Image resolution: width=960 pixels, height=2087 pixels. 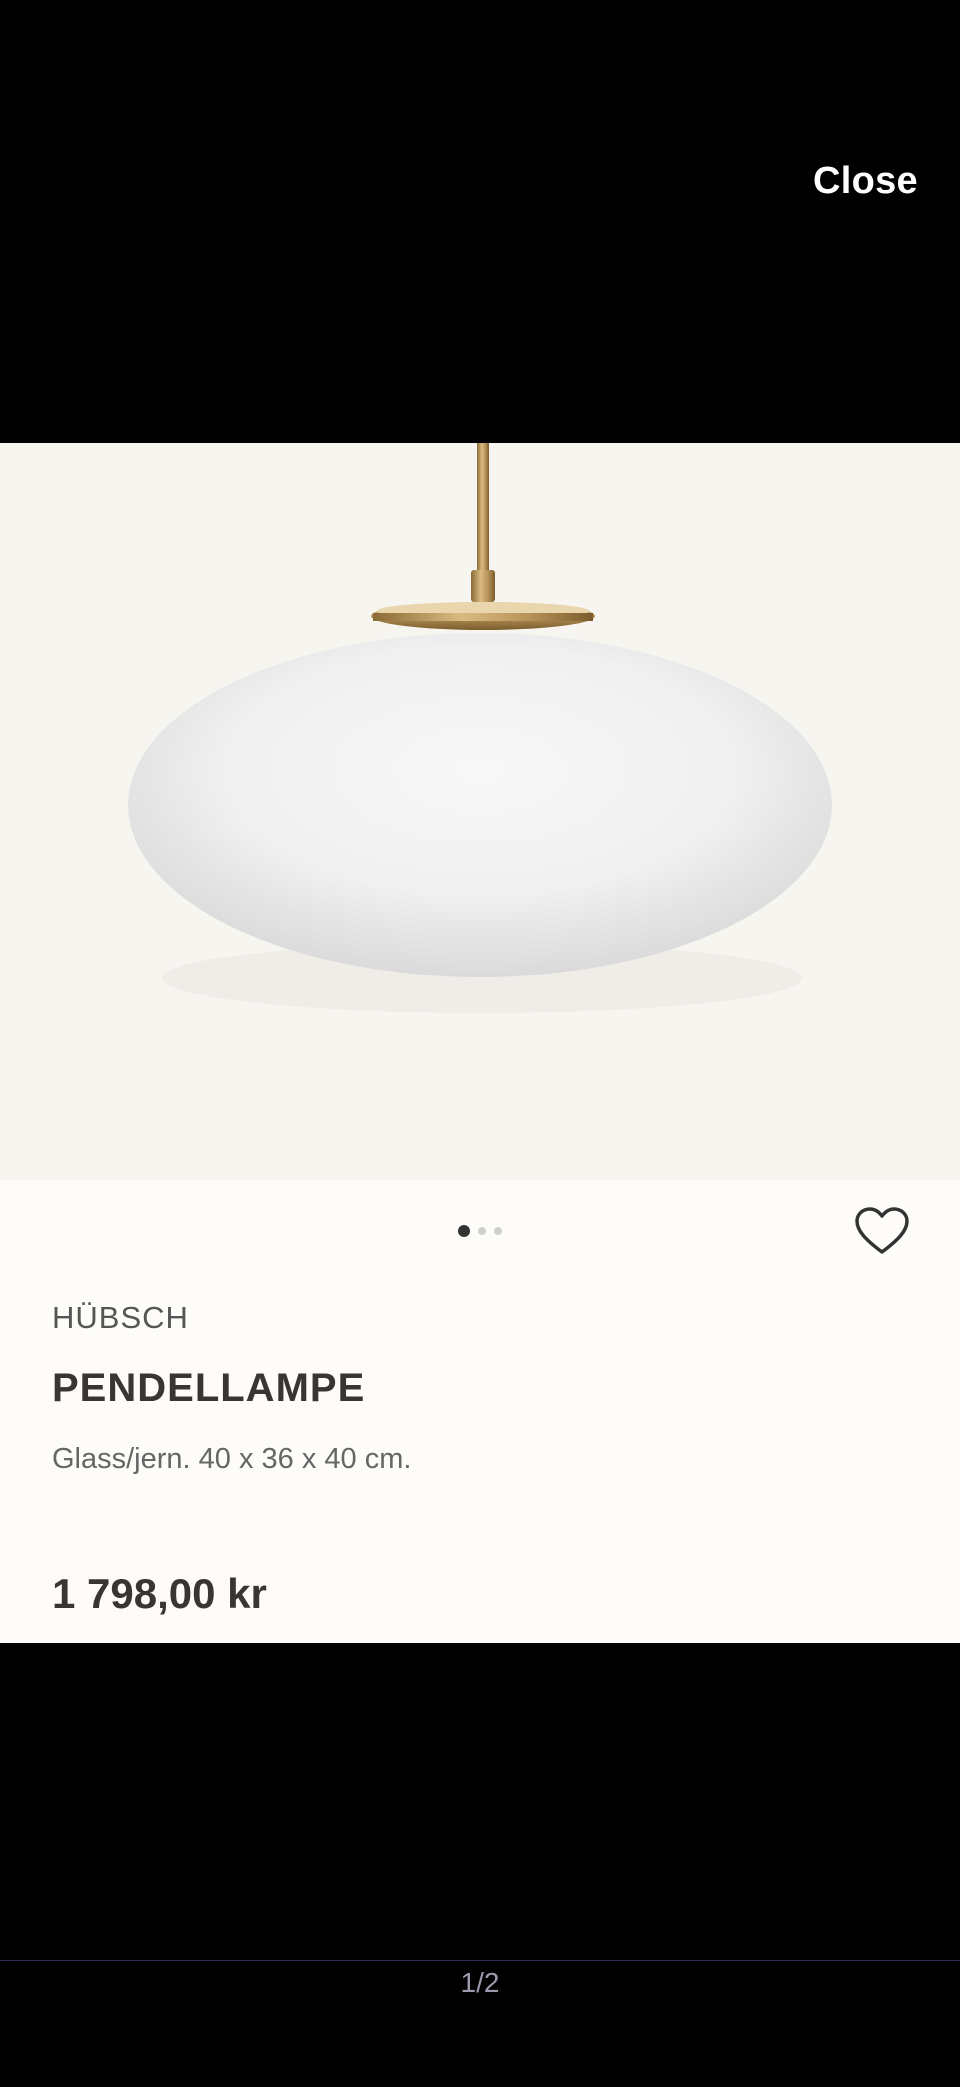 What do you see at coordinates (480, 1960) in the screenshot?
I see `divider` at bounding box center [480, 1960].